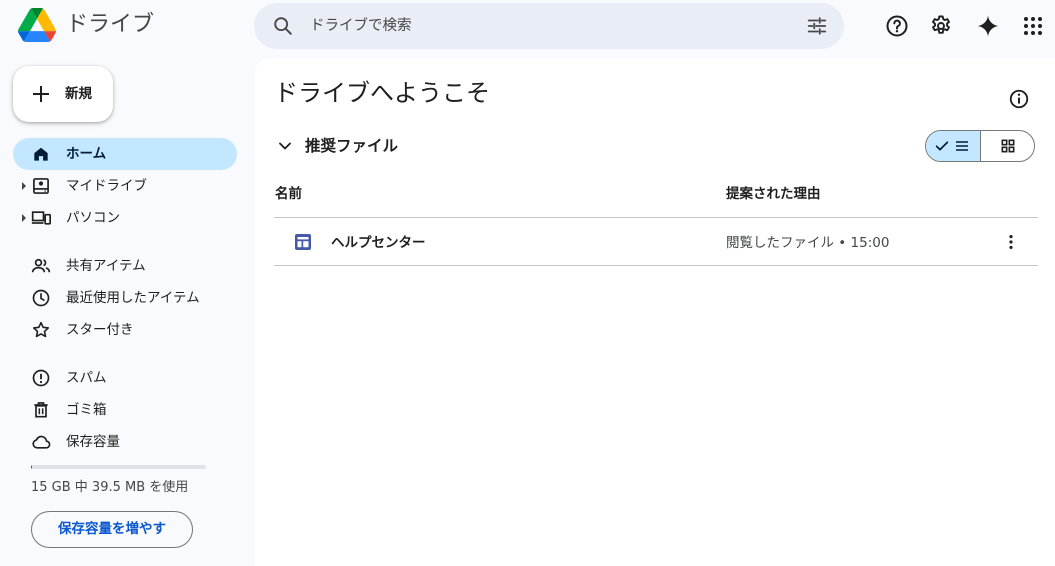  I want to click on sidebar-item-home: ホーム, so click(125, 154).